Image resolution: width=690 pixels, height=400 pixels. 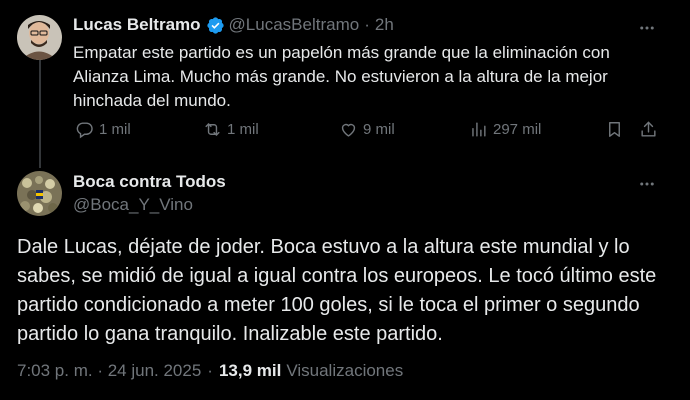 I want to click on views-count: 297 mil, so click(x=517, y=129).